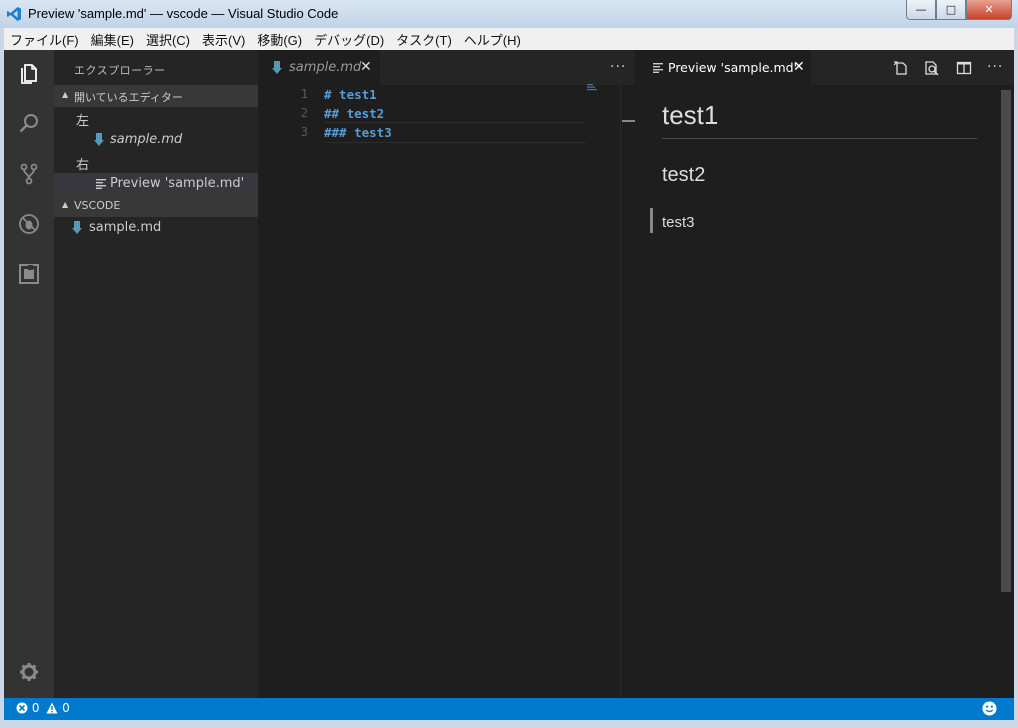  I want to click on maximize-button: □, so click(951, 10).